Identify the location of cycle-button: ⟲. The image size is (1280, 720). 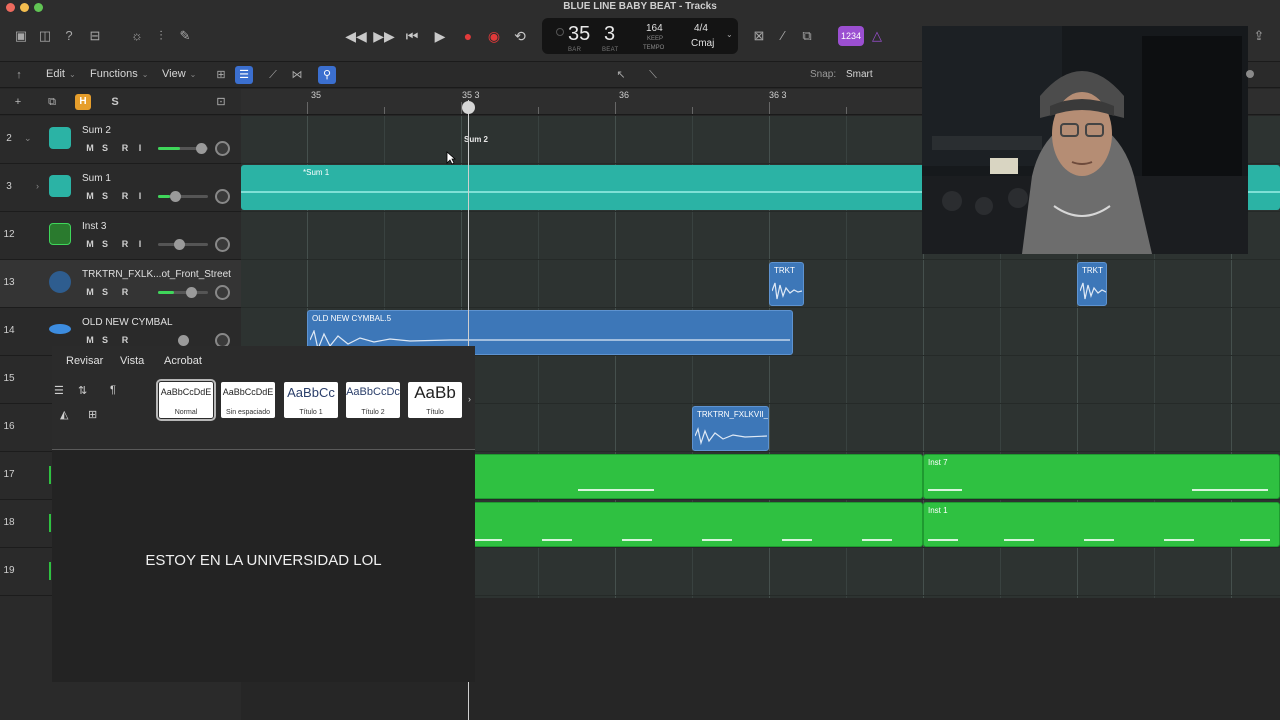
(520, 36).